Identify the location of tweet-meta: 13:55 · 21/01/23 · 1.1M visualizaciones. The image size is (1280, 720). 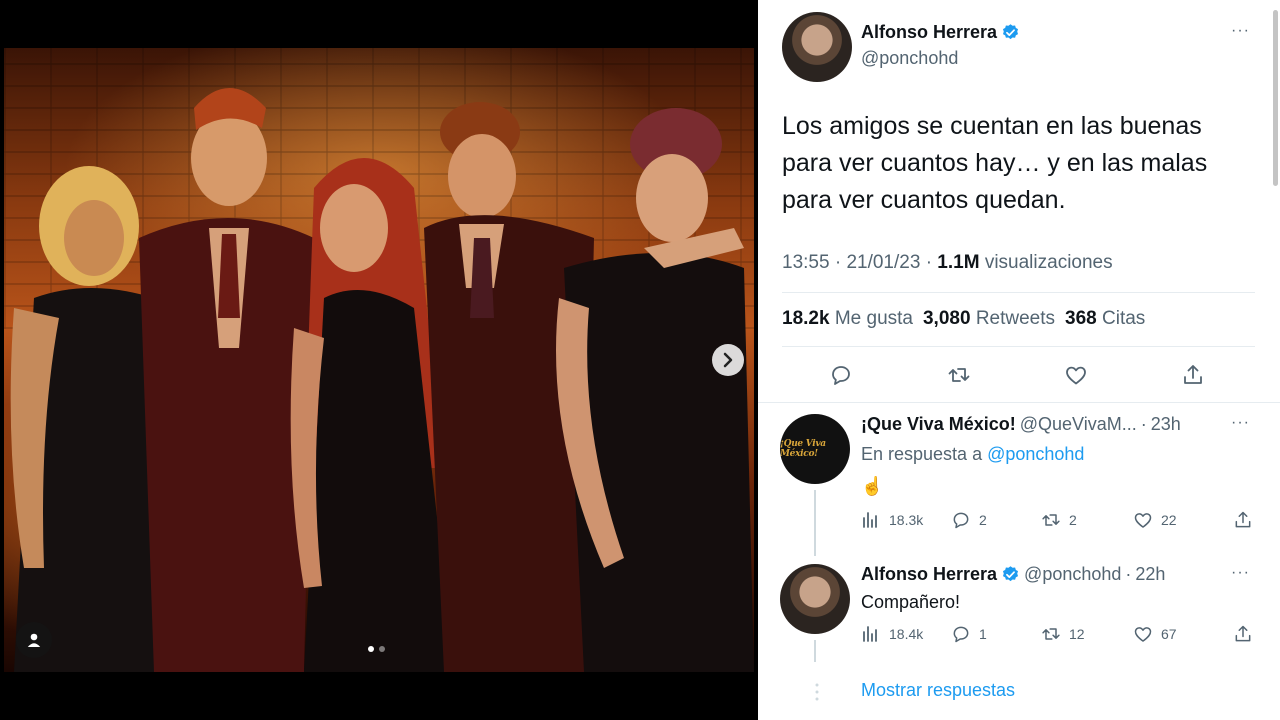
(947, 263).